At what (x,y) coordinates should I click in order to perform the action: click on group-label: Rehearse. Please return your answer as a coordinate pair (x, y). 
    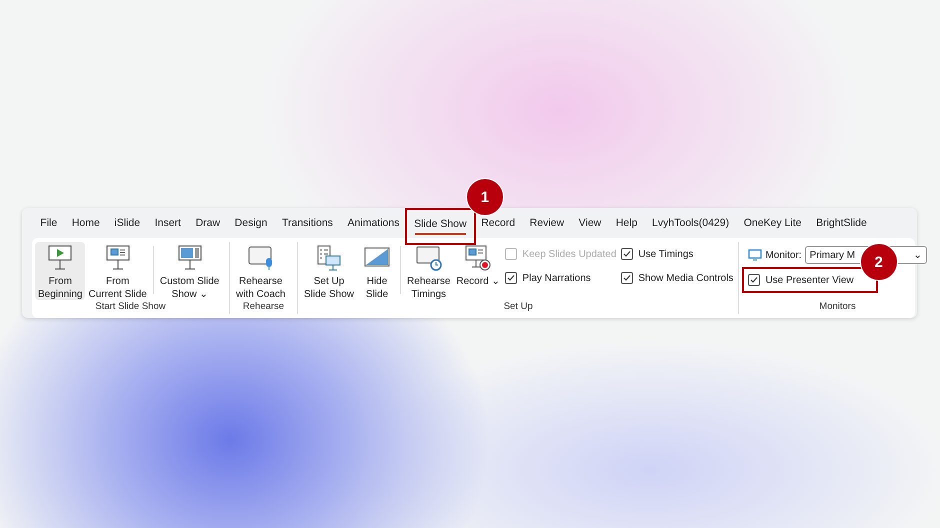
    Looking at the image, I should click on (264, 307).